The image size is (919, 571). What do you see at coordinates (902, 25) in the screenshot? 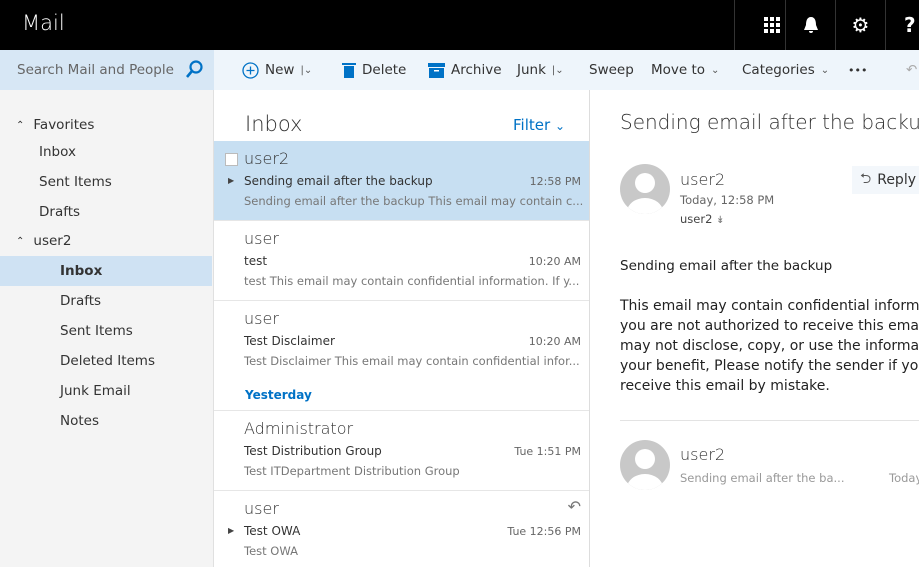
I see `help-button: ?` at bounding box center [902, 25].